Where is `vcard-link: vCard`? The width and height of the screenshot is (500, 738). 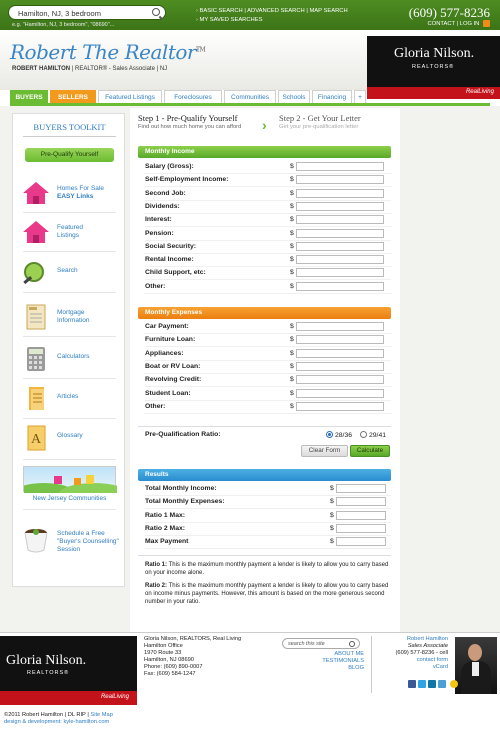
vcard-link: vCard is located at coordinates (413, 667).